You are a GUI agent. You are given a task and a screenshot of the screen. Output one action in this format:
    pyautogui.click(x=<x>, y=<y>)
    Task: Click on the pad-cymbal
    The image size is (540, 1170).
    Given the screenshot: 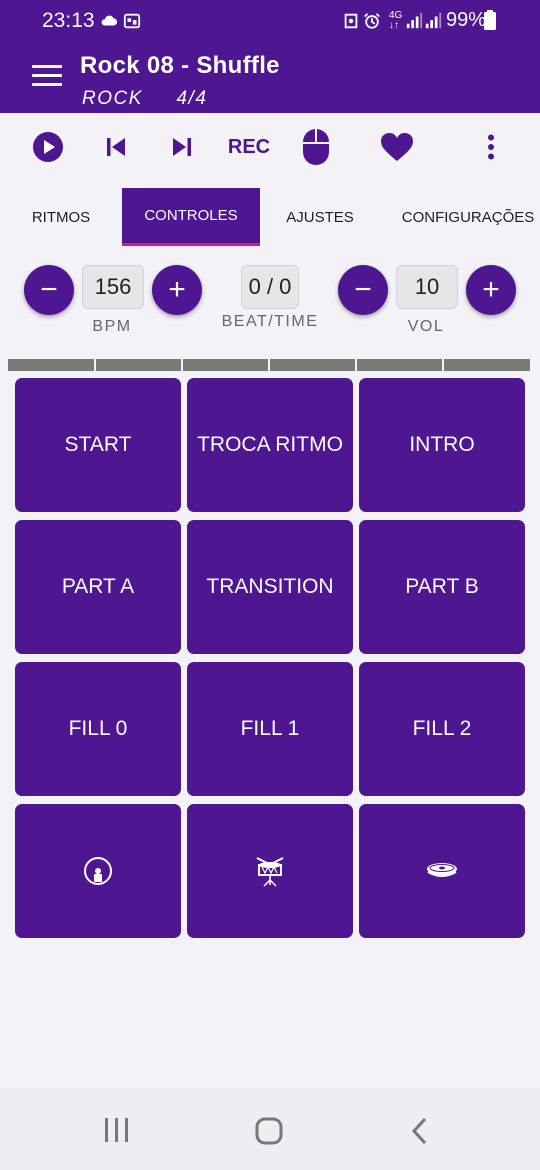 What is the action you would take?
    pyautogui.click(x=442, y=871)
    